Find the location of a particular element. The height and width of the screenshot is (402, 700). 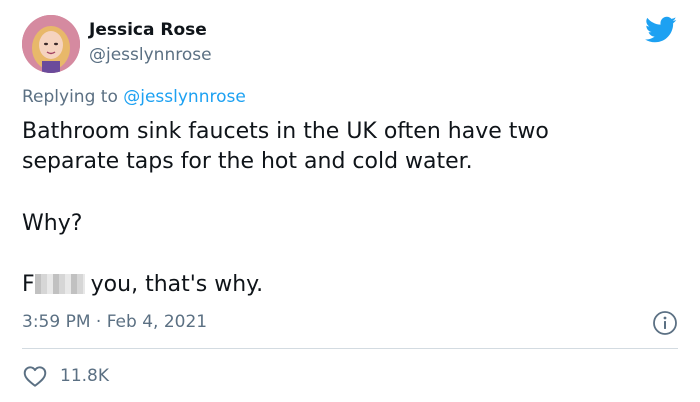

twitter-bird-icon is located at coordinates (661, 30).